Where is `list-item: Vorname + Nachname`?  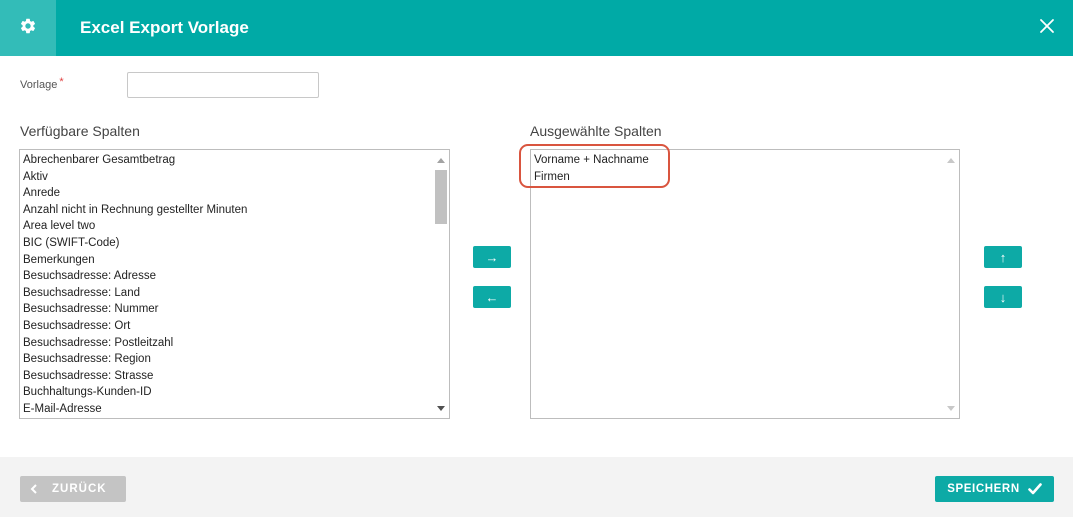
list-item: Vorname + Nachname is located at coordinates (737, 160).